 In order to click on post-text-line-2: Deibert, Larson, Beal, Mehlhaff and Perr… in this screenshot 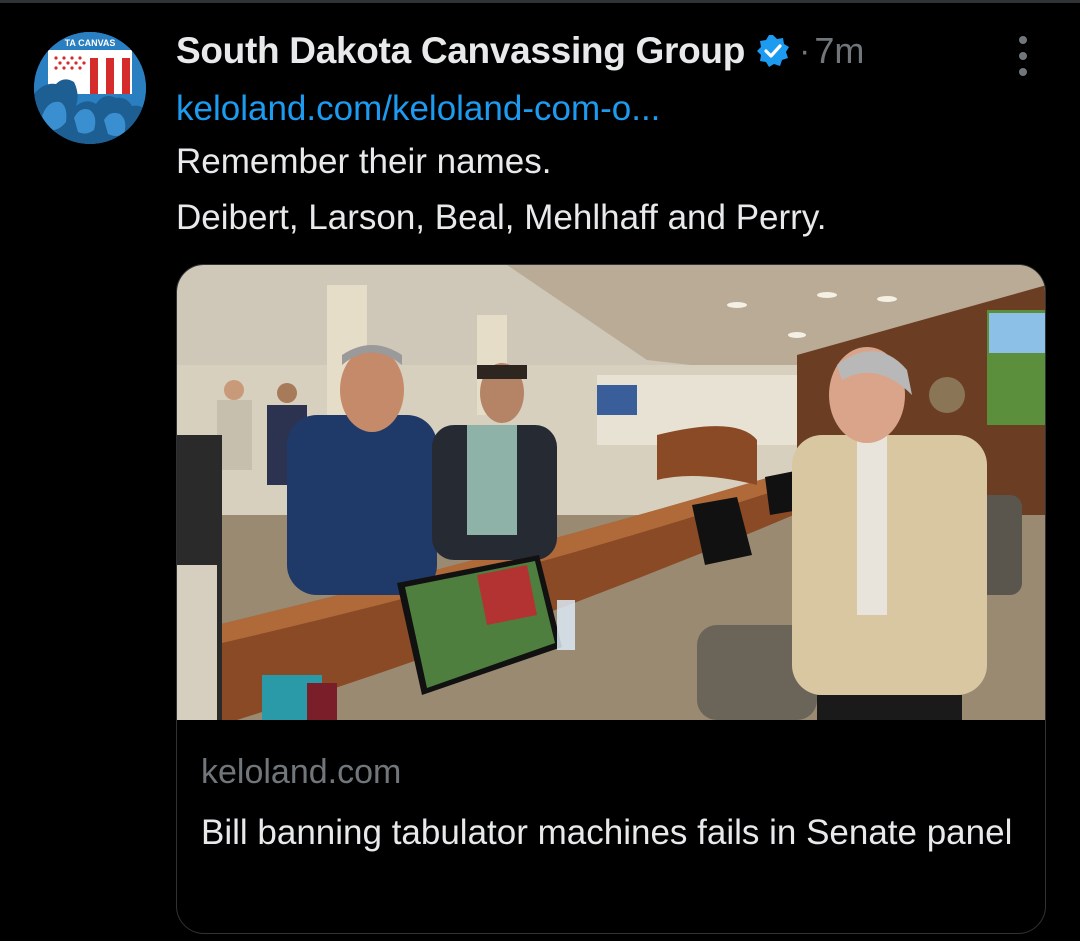, I will do `click(501, 217)`.